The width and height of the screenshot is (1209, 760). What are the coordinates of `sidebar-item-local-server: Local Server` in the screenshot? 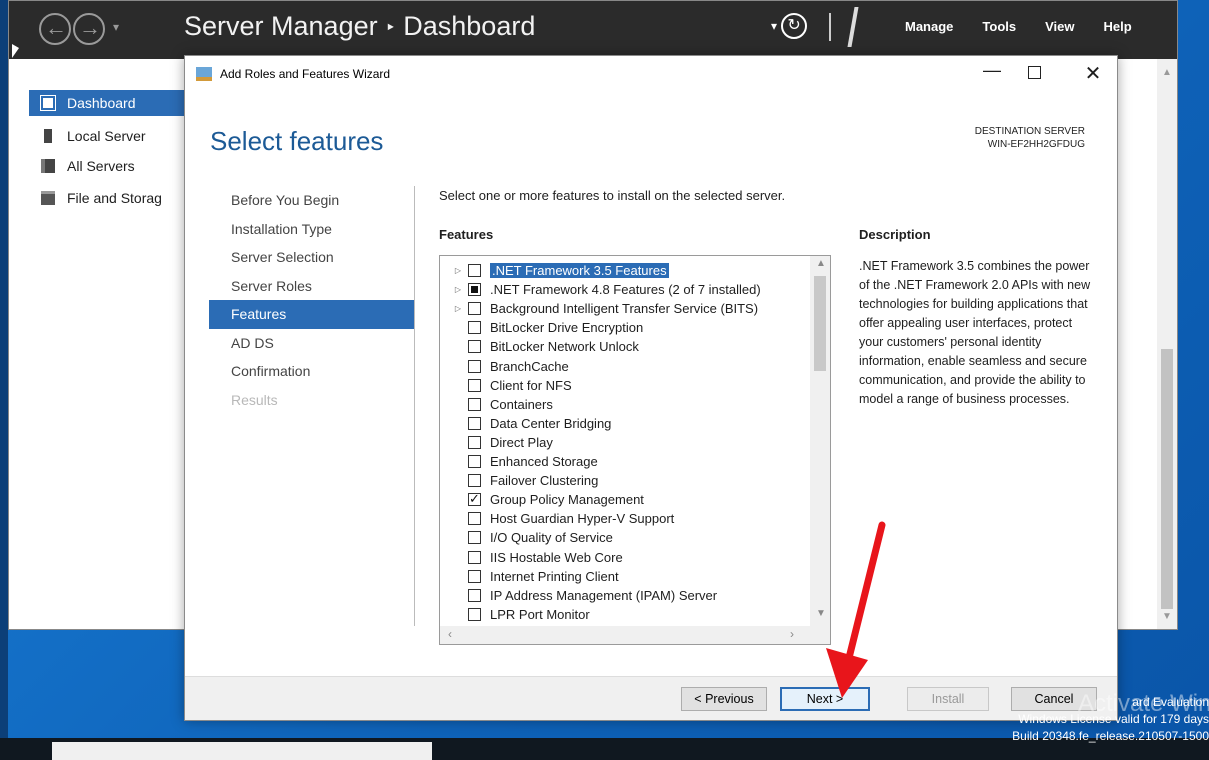 It's located at (108, 136).